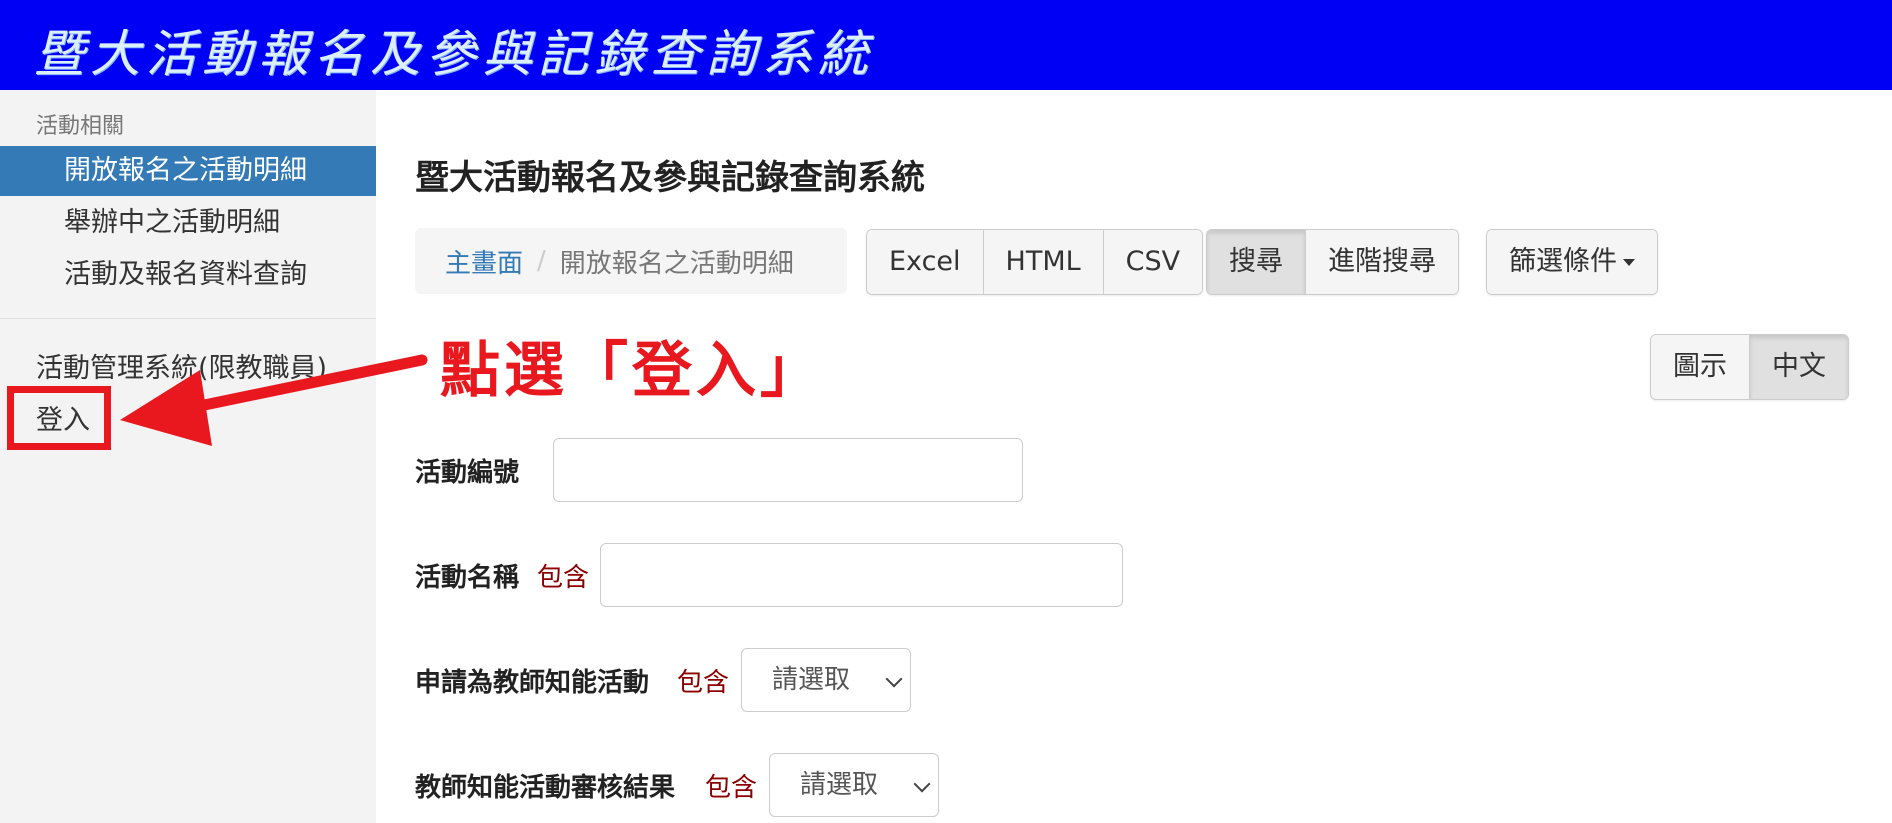 The image size is (1892, 823). I want to click on activity-name-label: 活動名稱, so click(467, 578).